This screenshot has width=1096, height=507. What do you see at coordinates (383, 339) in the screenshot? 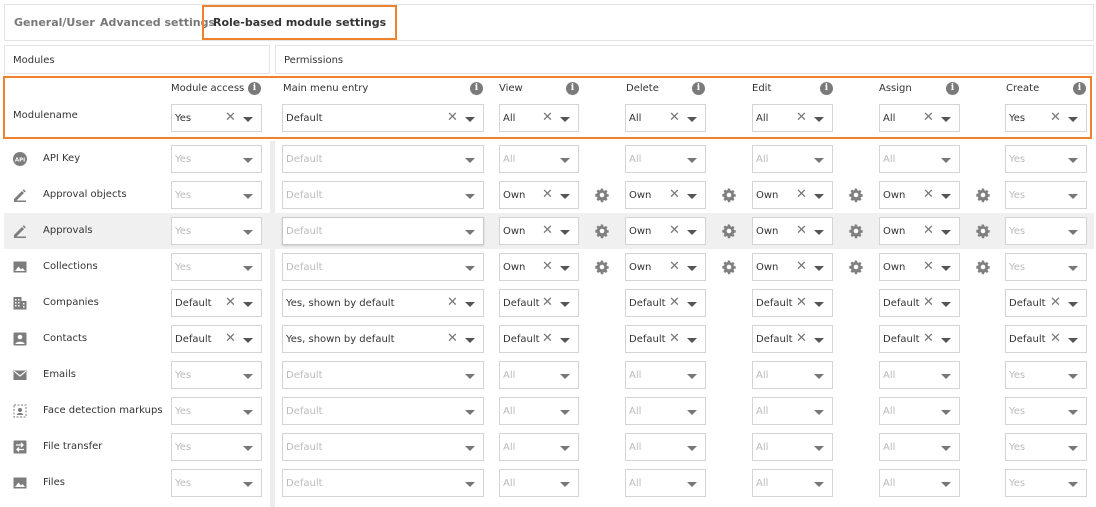
I see `main-menu-select: Yes, shown by default ✕` at bounding box center [383, 339].